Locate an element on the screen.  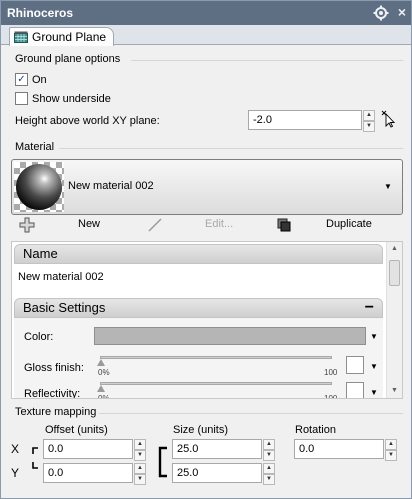
reflectivity-slider-thumb is located at coordinates (101, 388).